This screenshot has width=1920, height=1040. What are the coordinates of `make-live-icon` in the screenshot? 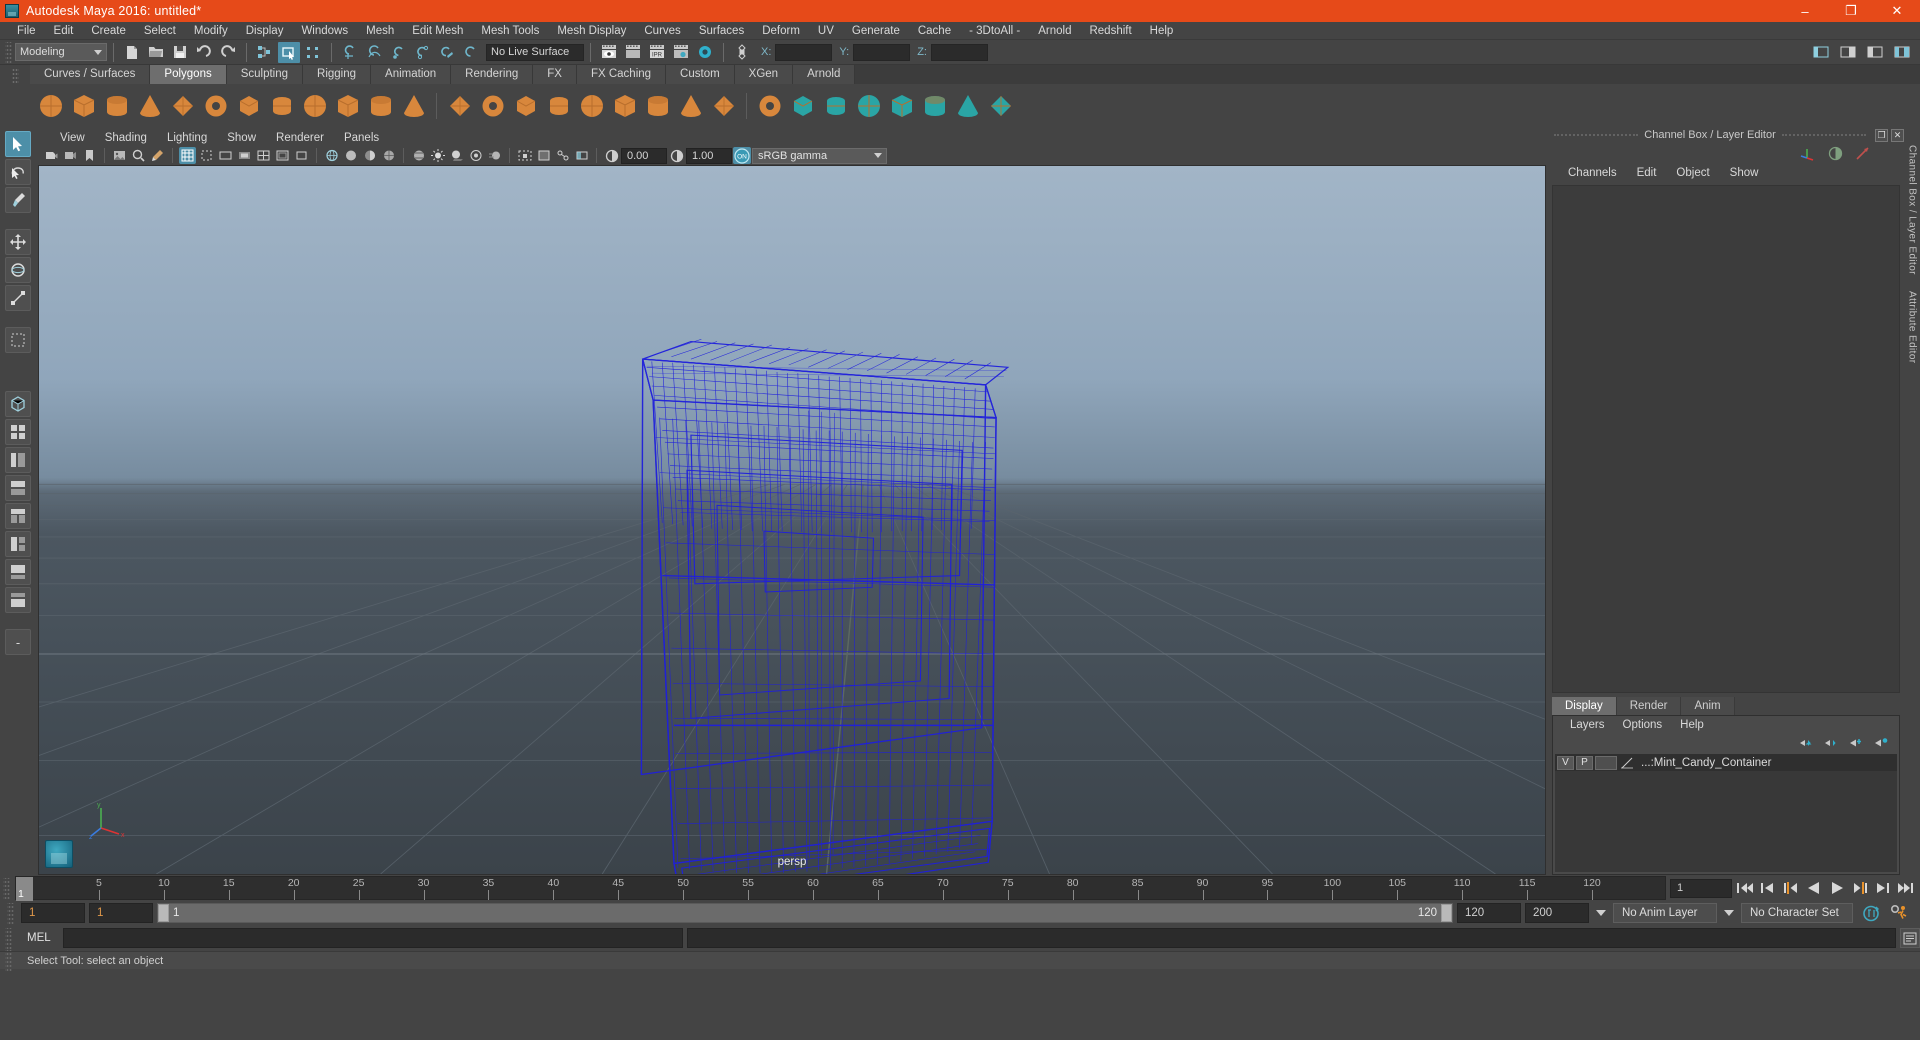 It's located at (470, 52).